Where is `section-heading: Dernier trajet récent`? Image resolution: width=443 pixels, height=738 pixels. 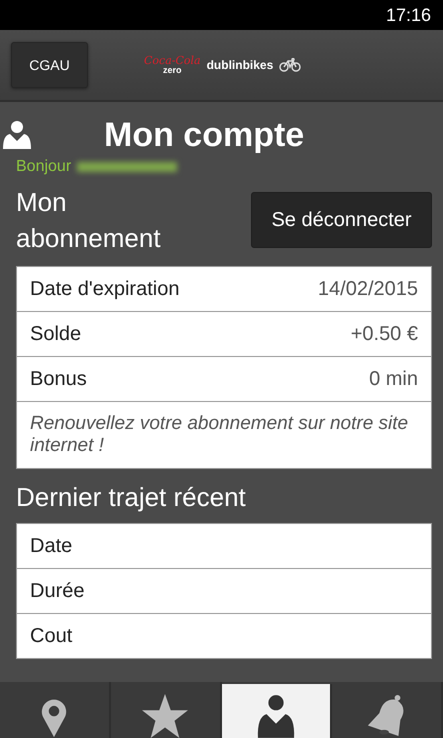 section-heading: Dernier trajet récent is located at coordinates (131, 497).